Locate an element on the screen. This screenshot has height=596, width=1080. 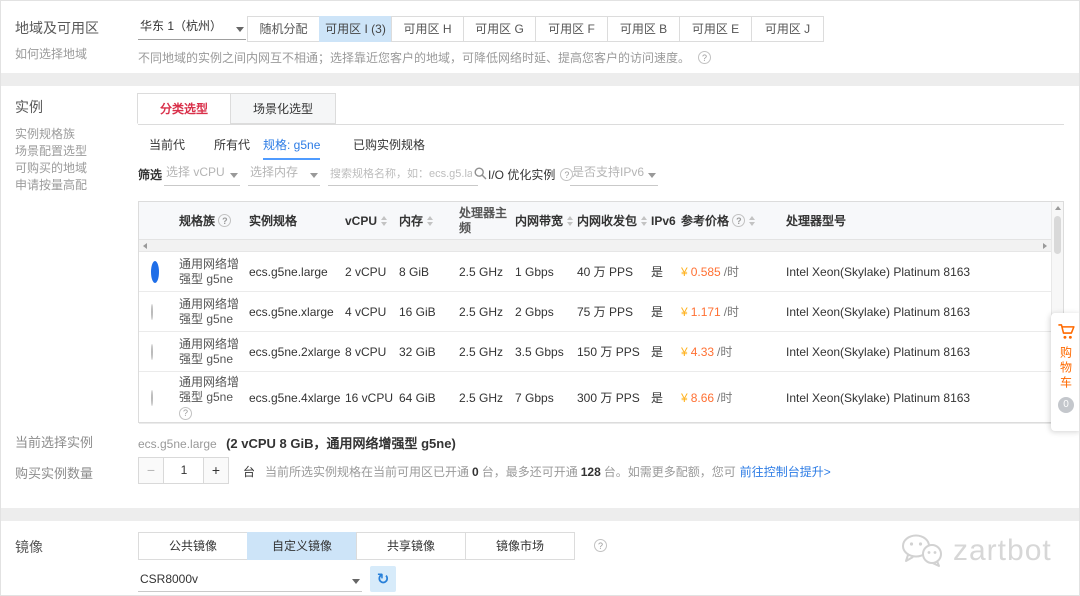
region-help-link: 如何选择地域 is located at coordinates (51, 53).